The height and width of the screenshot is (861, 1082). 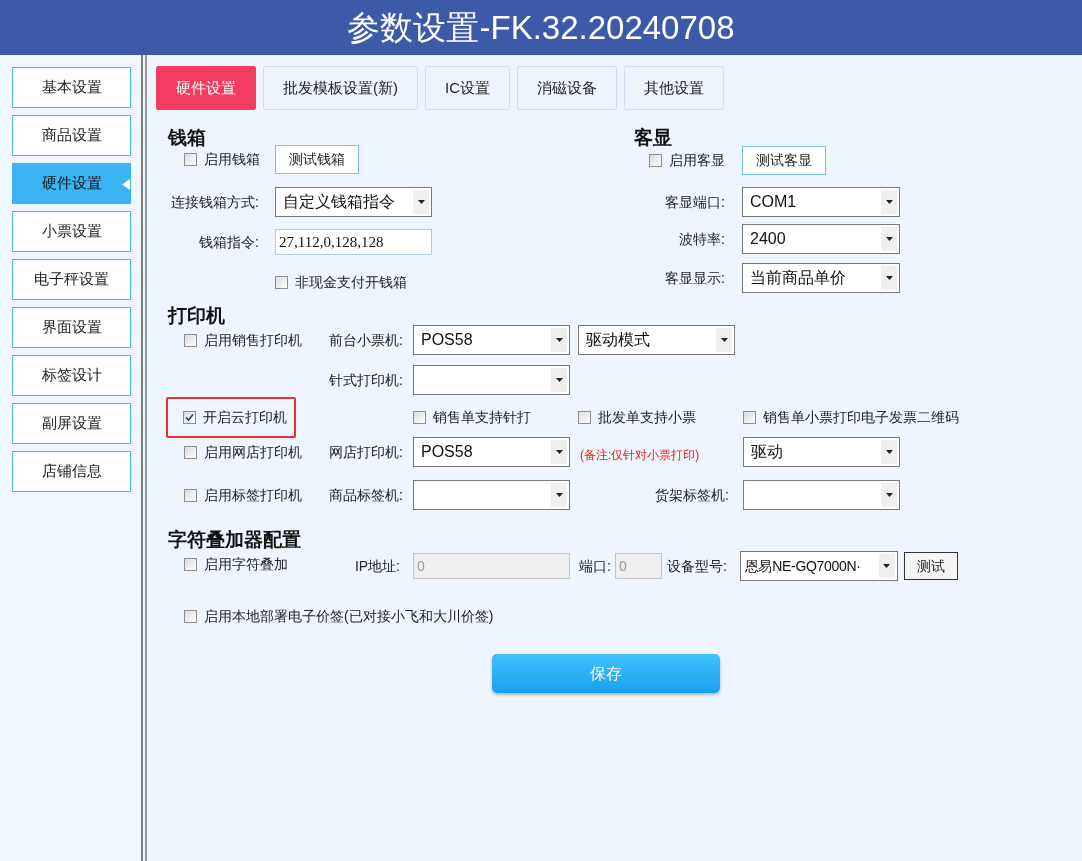 What do you see at coordinates (340, 88) in the screenshot?
I see `tab: 批发模板设置(新)` at bounding box center [340, 88].